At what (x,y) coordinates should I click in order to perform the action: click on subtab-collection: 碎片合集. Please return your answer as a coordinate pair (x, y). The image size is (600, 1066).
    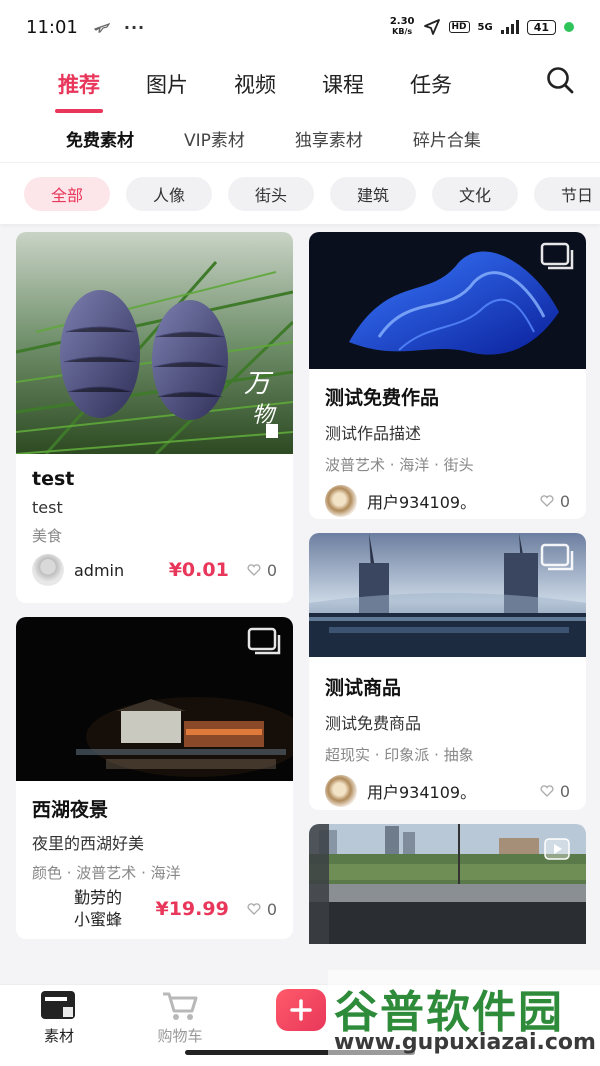
    Looking at the image, I should click on (447, 138).